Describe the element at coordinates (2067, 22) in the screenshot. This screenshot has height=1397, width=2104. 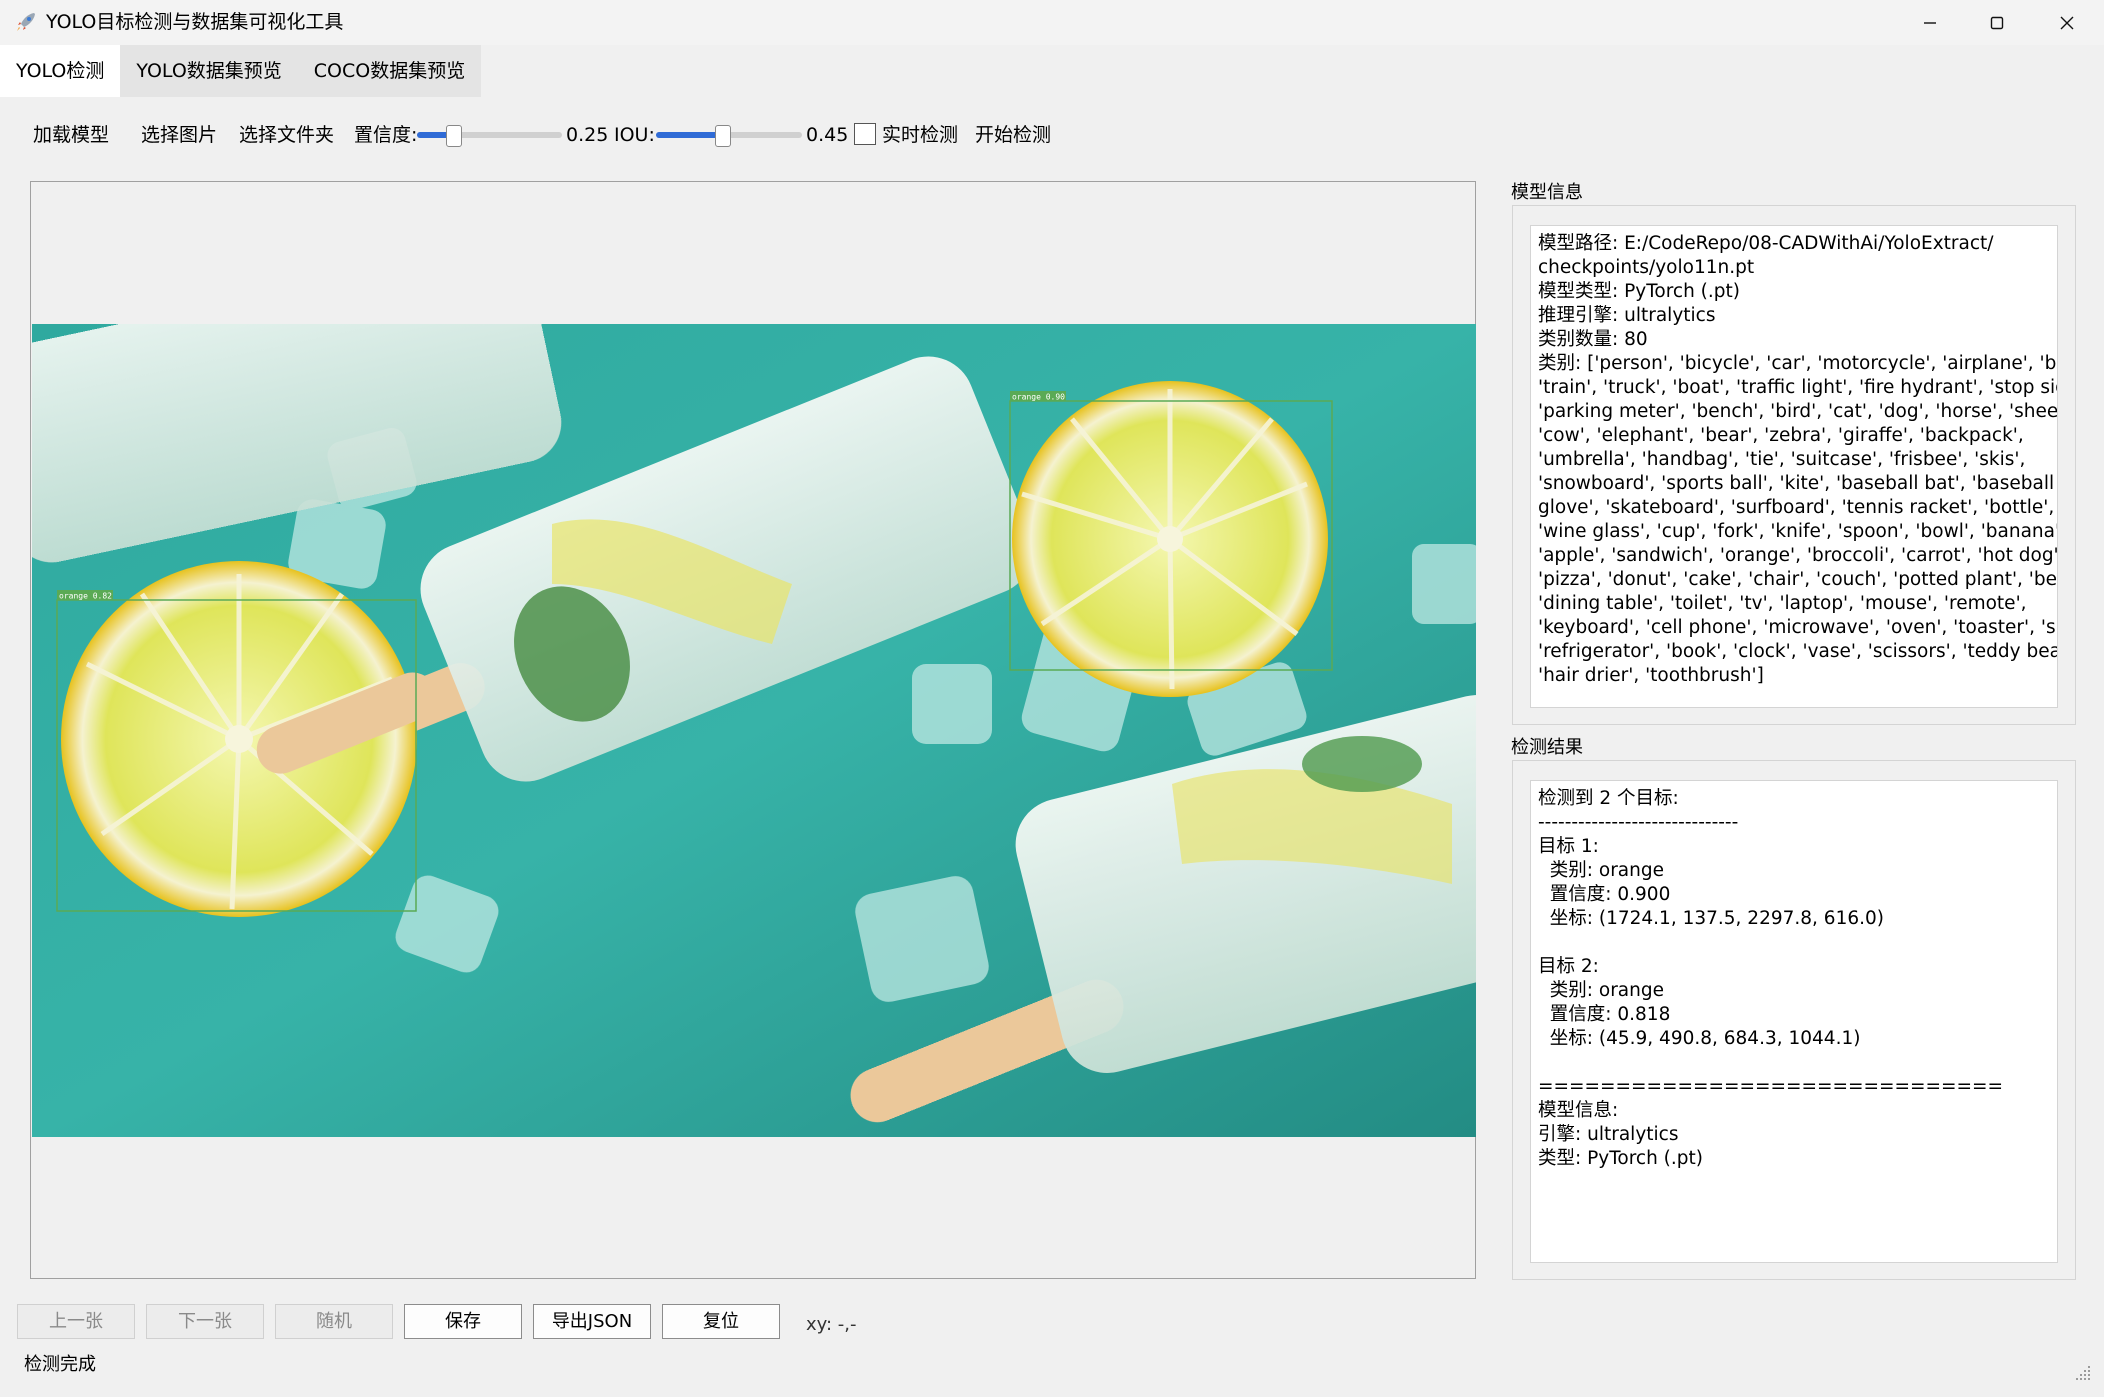
I see `close-icon` at that location.